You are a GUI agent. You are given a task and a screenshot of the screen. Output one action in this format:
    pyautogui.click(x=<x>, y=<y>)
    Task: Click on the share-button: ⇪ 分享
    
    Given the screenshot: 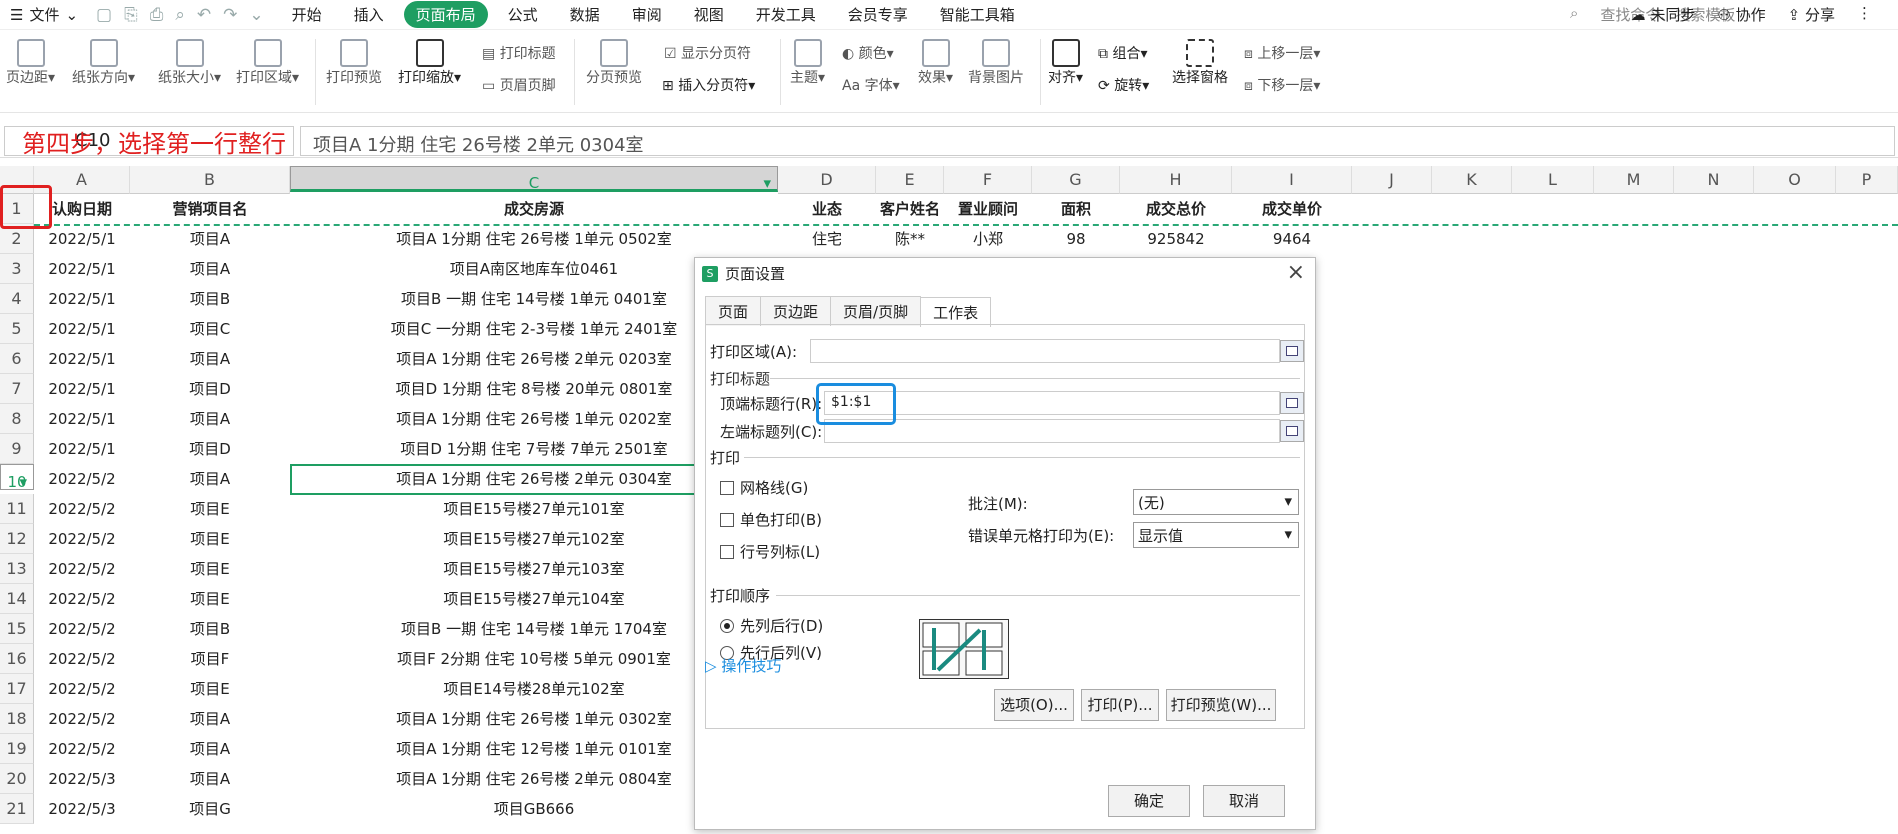 What is the action you would take?
    pyautogui.click(x=1811, y=14)
    